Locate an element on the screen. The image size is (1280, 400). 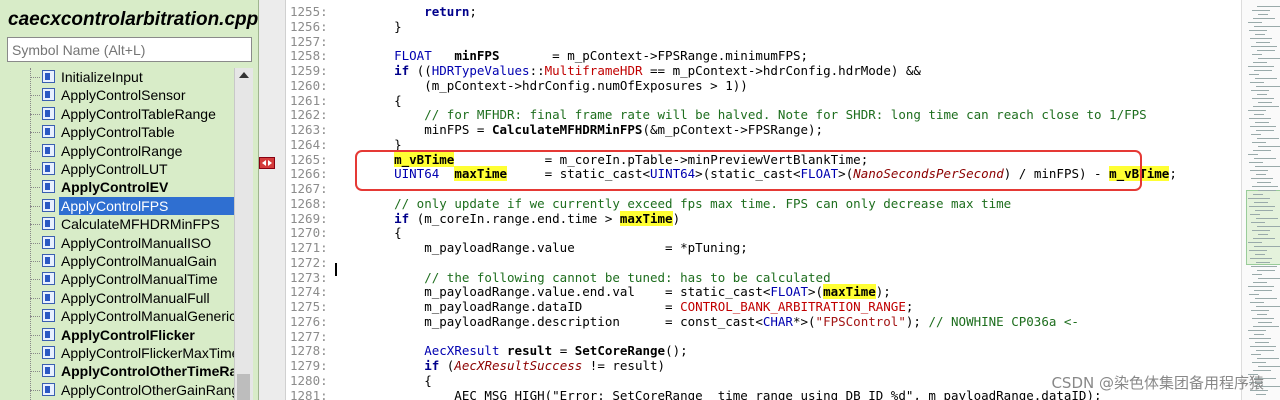
symbol-scrollbar is located at coordinates (243, 234).